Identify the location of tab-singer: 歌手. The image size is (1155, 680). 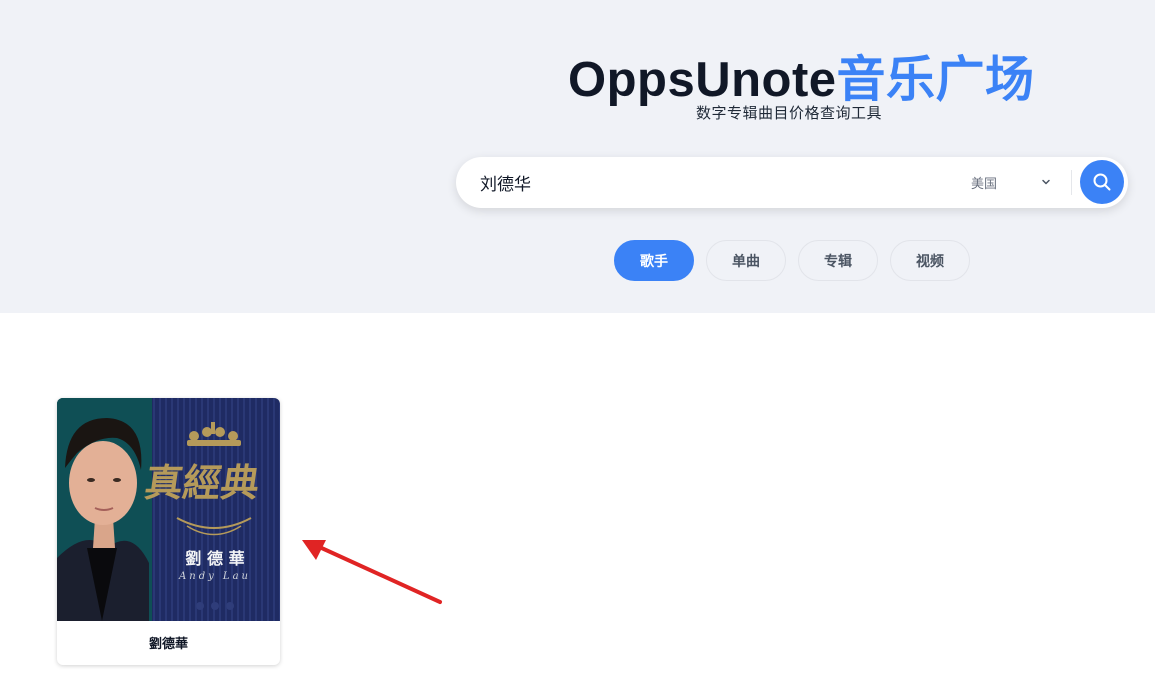
(654, 260).